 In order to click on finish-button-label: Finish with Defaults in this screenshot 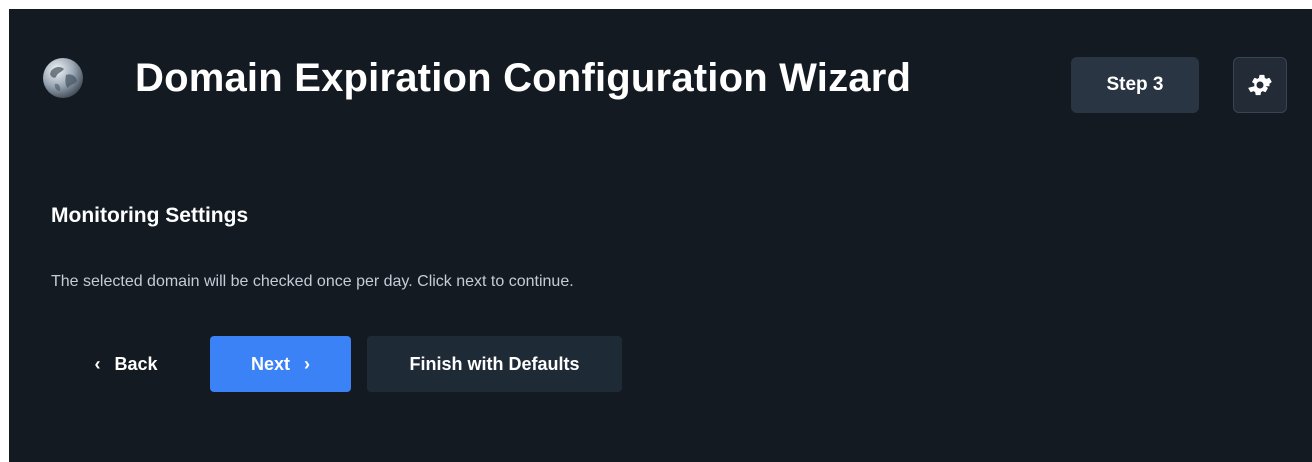, I will do `click(494, 363)`.